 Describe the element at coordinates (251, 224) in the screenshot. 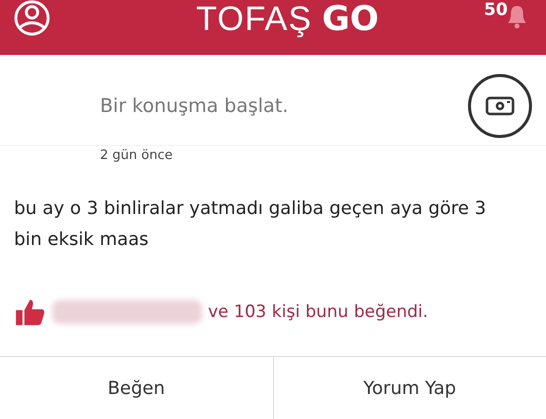

I see `post-text: bu ay o 3 binliralar yatmadı galiba geçen aya göre 3 bin eksik maas` at that location.